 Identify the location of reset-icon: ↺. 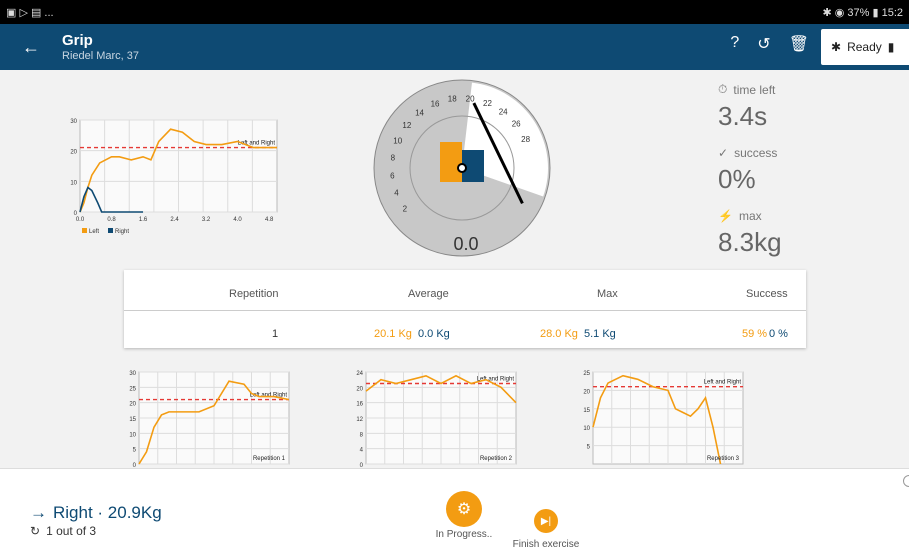
(763, 44).